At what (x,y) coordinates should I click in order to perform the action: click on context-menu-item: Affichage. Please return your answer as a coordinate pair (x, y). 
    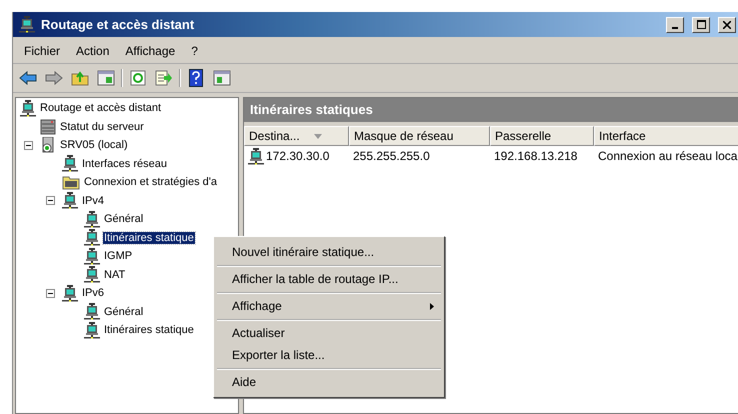
    Looking at the image, I should click on (329, 306).